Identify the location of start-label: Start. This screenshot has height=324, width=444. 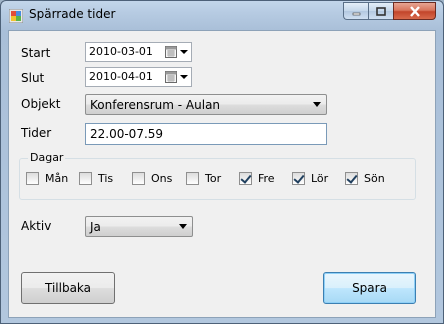
(36, 53).